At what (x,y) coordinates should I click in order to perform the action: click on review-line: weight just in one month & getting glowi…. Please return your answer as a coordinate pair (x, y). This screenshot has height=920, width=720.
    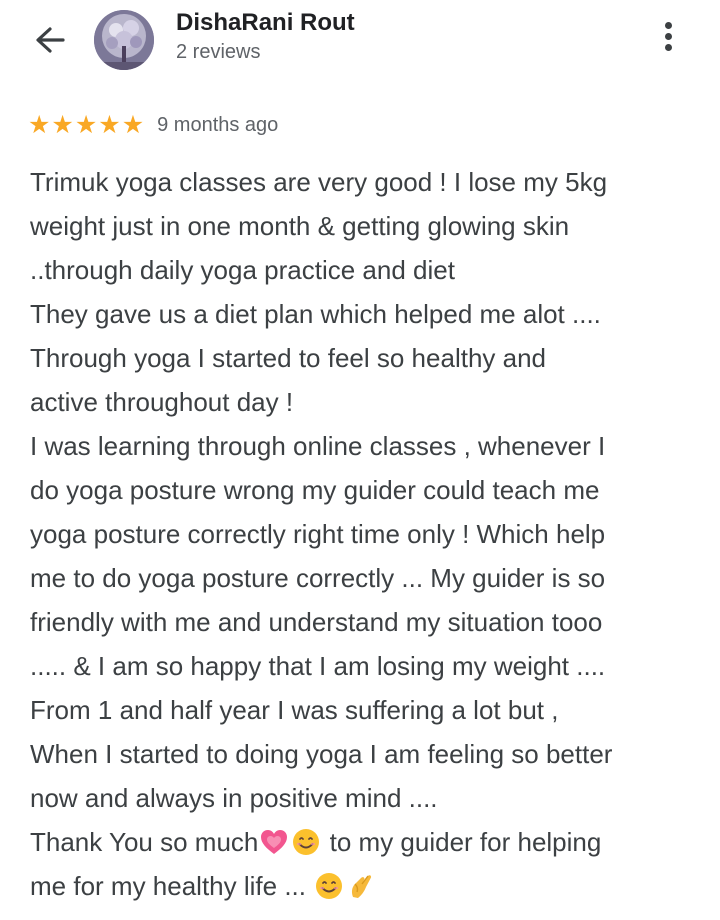
    Looking at the image, I should click on (300, 226).